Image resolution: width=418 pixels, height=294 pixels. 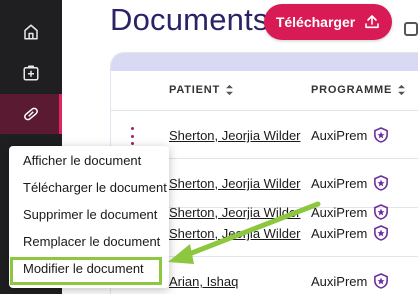 I want to click on menu-item-view: Afficher le document, so click(x=82, y=160).